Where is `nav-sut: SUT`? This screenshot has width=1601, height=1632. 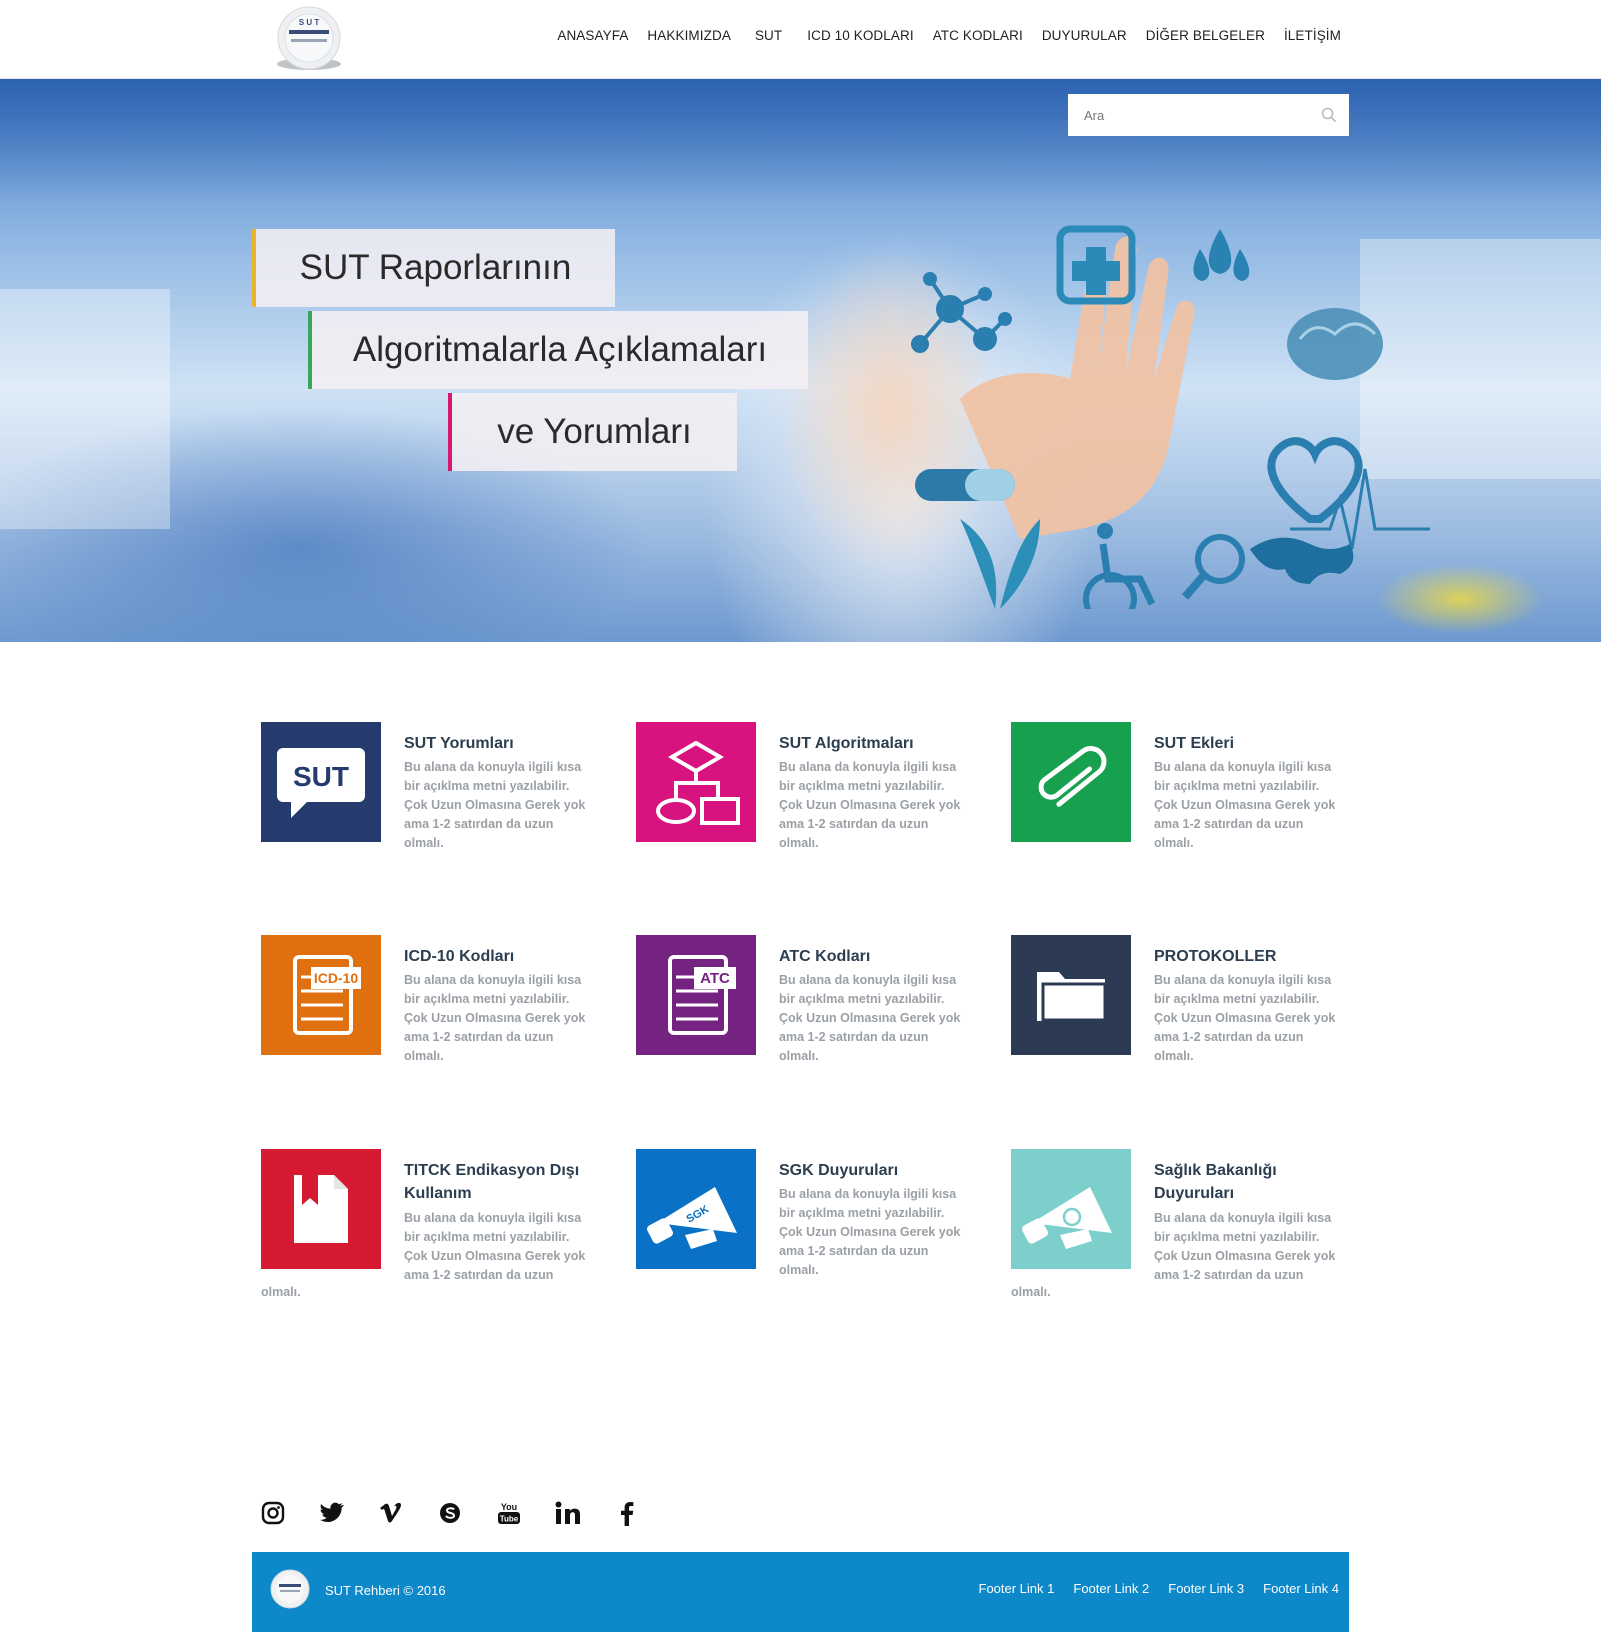
nav-sut: SUT is located at coordinates (768, 35).